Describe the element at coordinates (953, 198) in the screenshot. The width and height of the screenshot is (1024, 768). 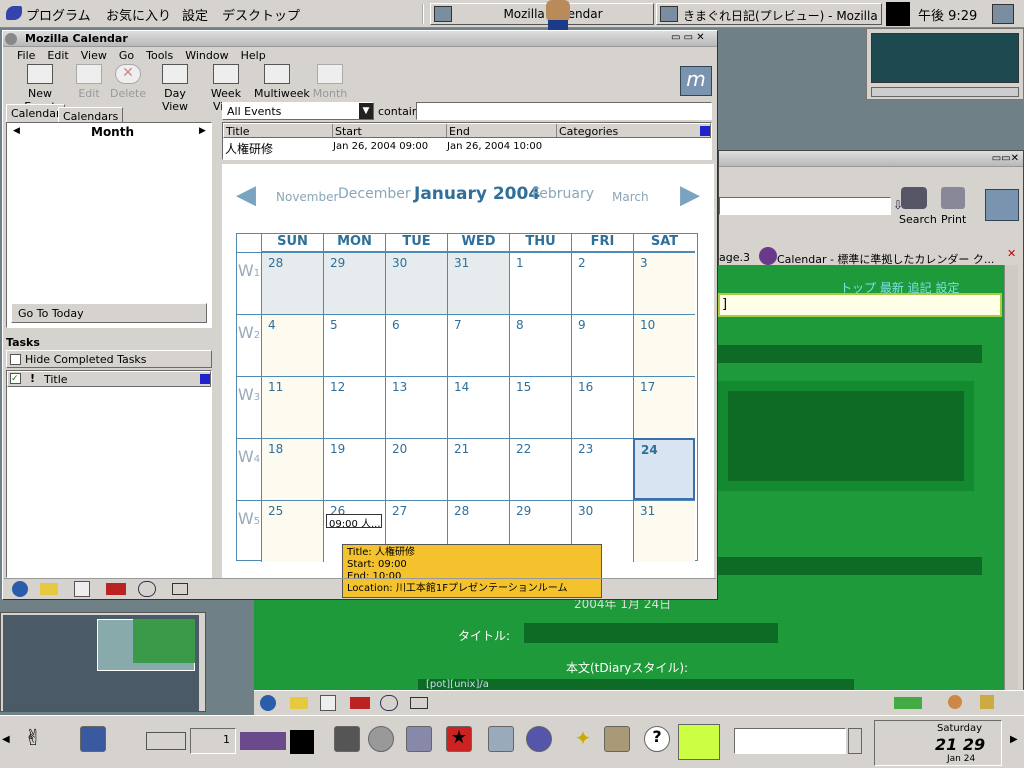
I see `print-icon` at that location.